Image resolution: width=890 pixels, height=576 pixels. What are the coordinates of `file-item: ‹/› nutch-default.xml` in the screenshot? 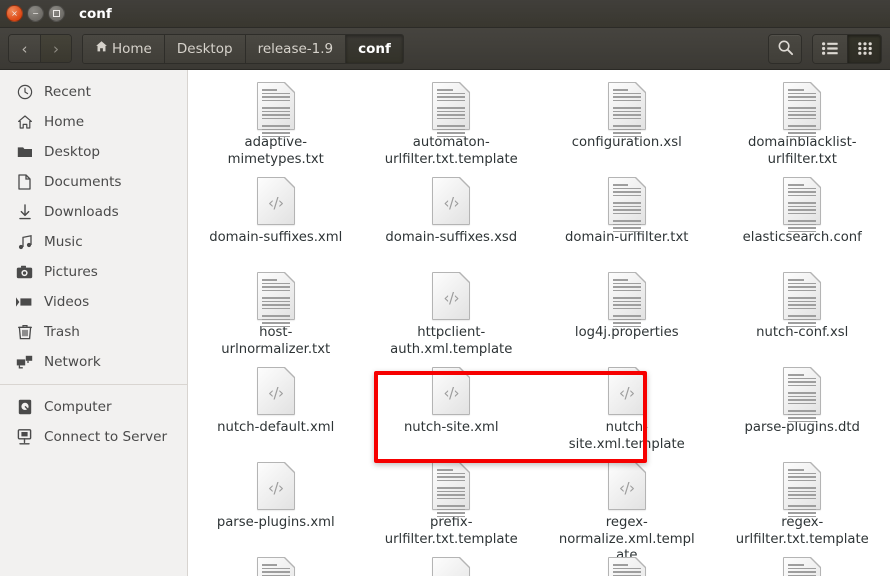 It's located at (276, 410).